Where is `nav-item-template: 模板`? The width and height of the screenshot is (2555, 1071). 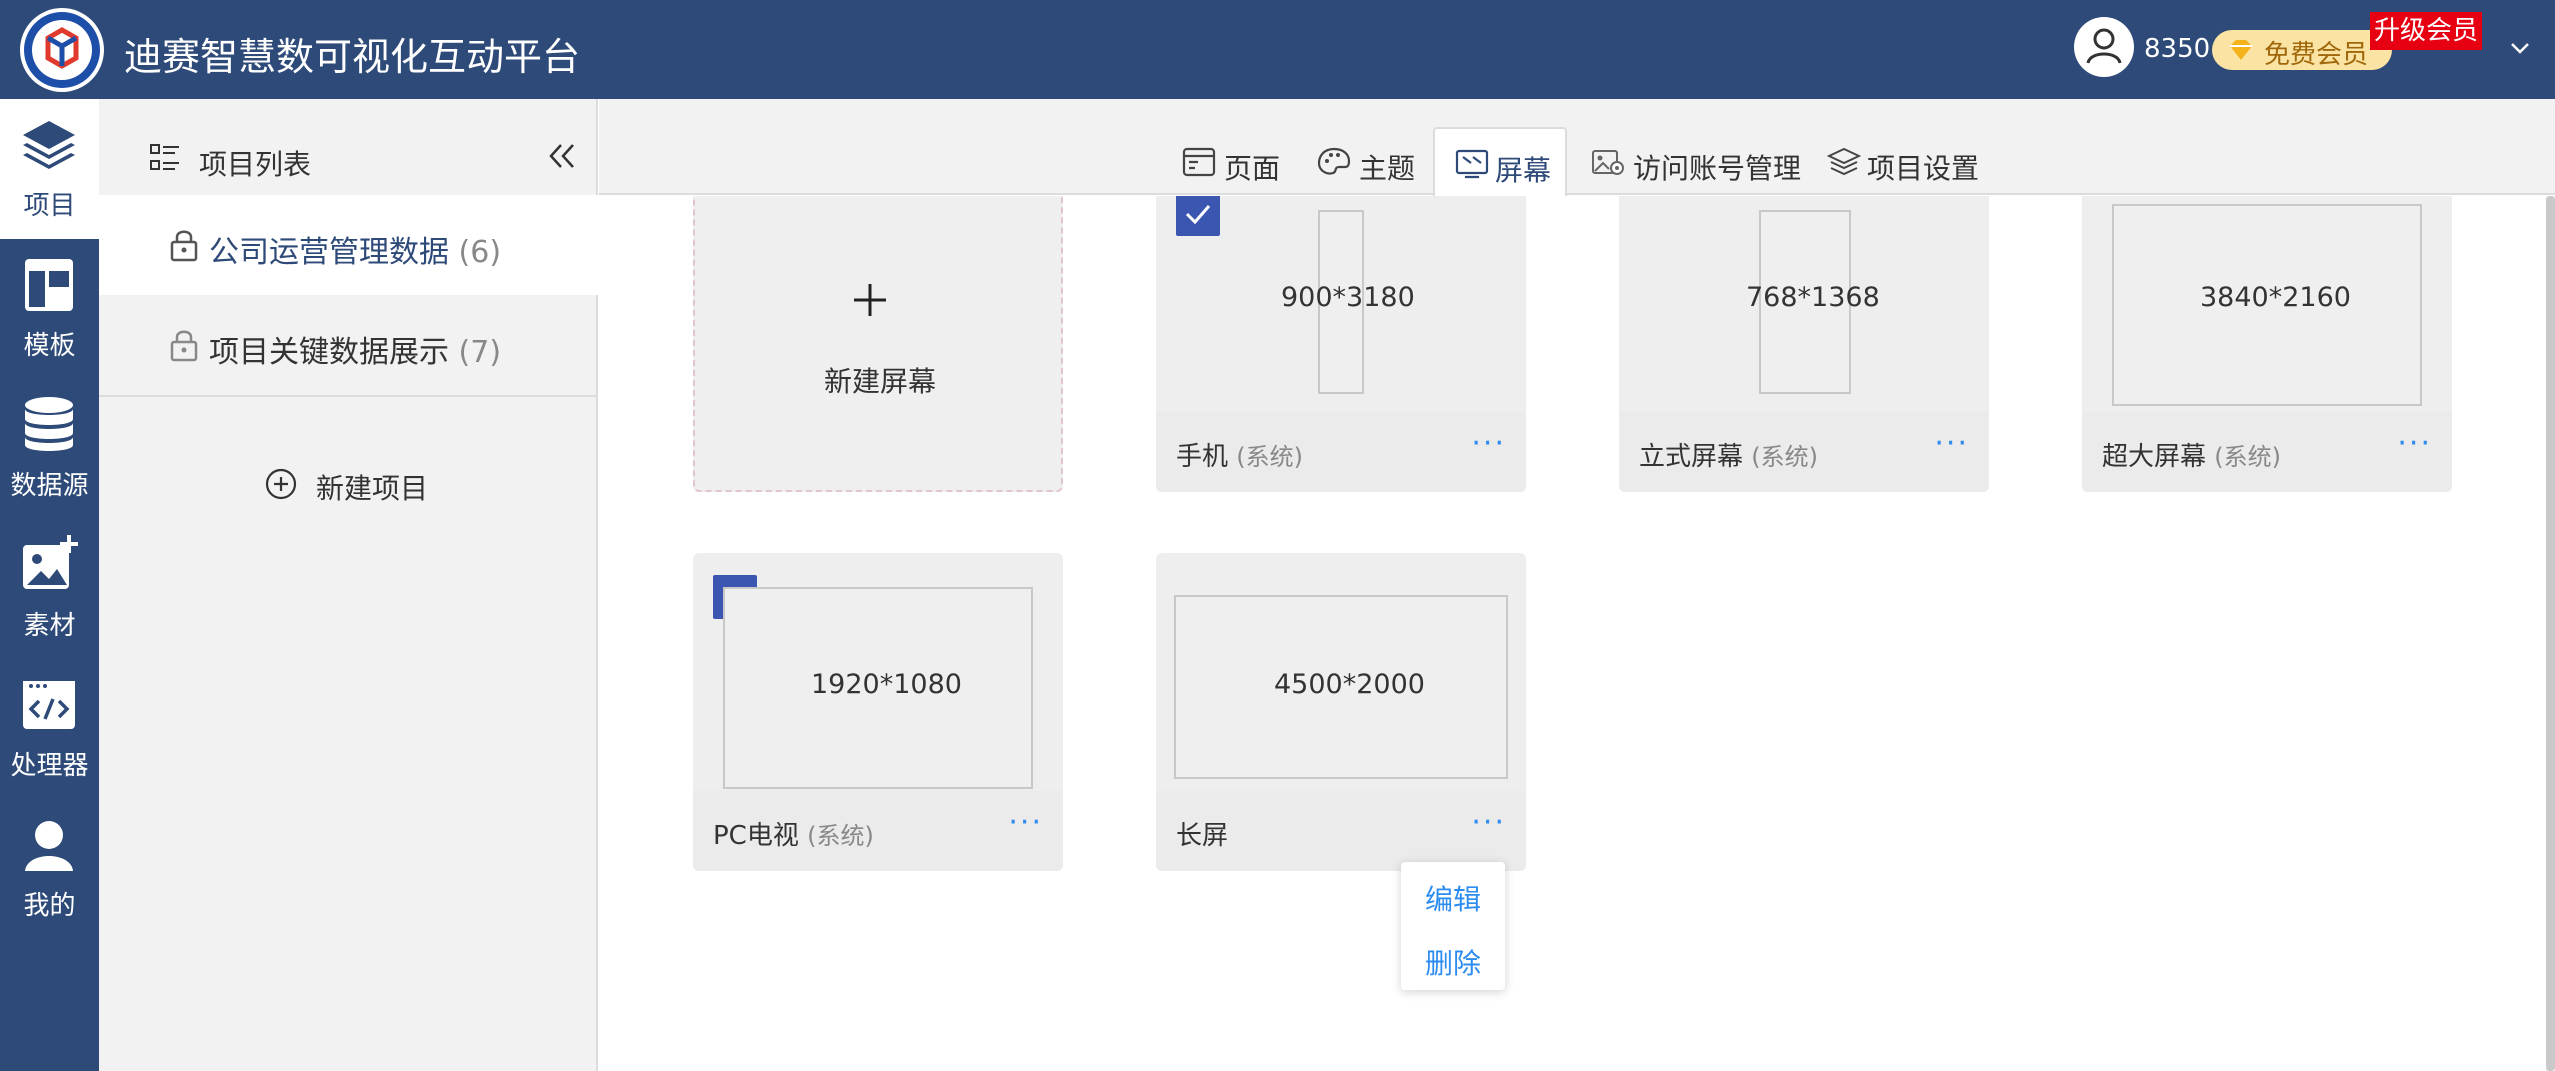
nav-item-template: 模板 is located at coordinates (49, 309).